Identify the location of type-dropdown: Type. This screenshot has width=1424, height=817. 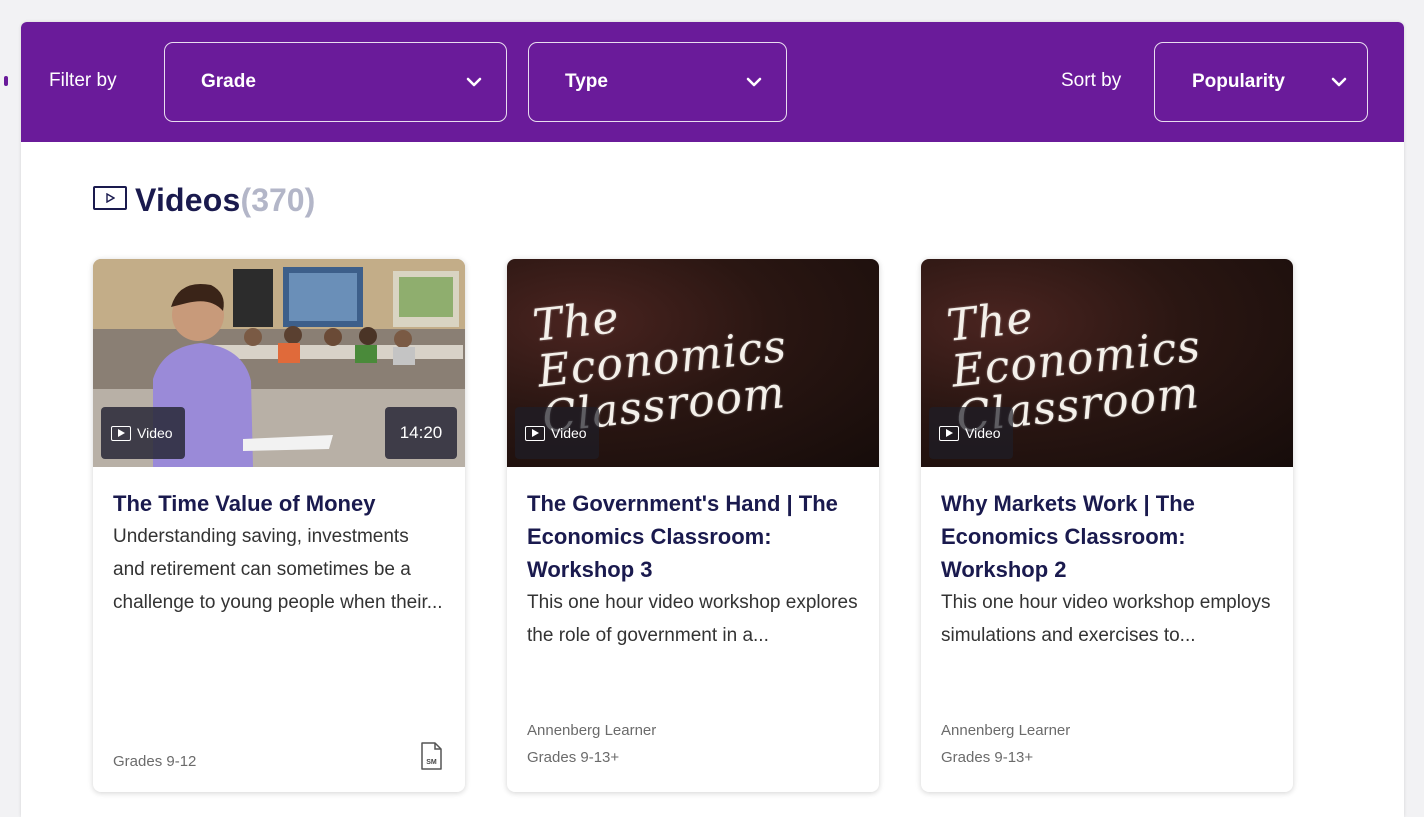
(657, 82).